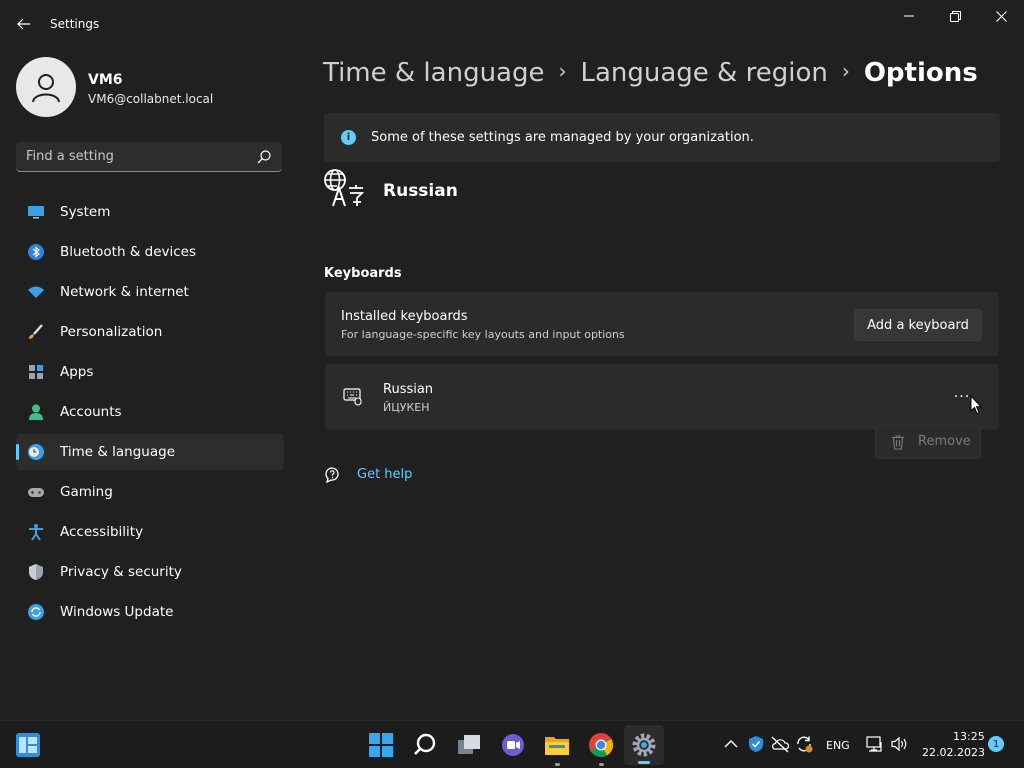 The image size is (1024, 768). I want to click on accessibility-icon, so click(36, 532).